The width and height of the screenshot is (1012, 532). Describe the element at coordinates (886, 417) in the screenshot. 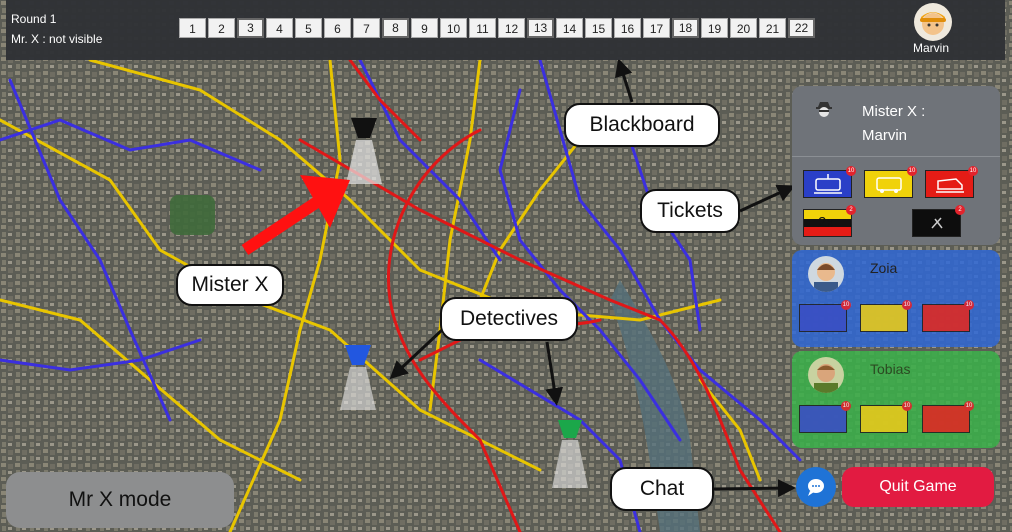

I see `tobias-bus-ticket: 10` at that location.